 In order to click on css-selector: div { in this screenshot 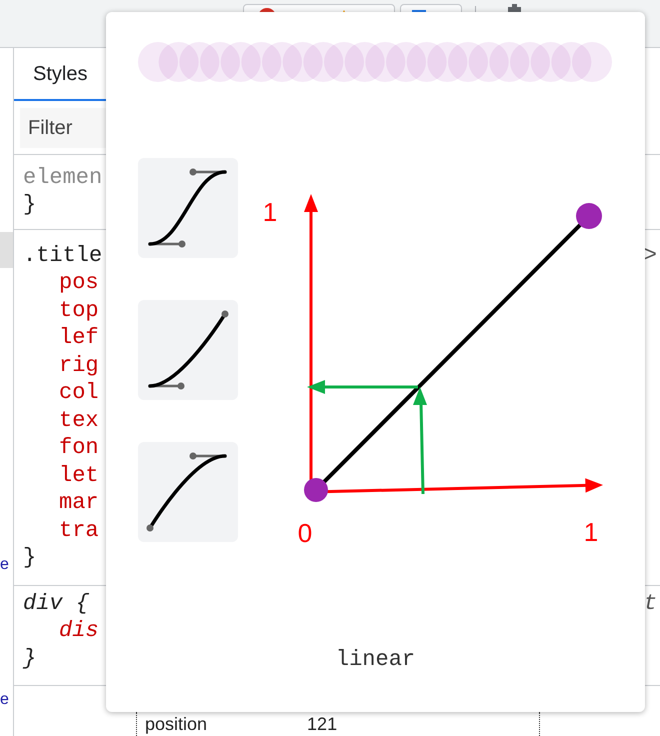, I will do `click(56, 603)`.